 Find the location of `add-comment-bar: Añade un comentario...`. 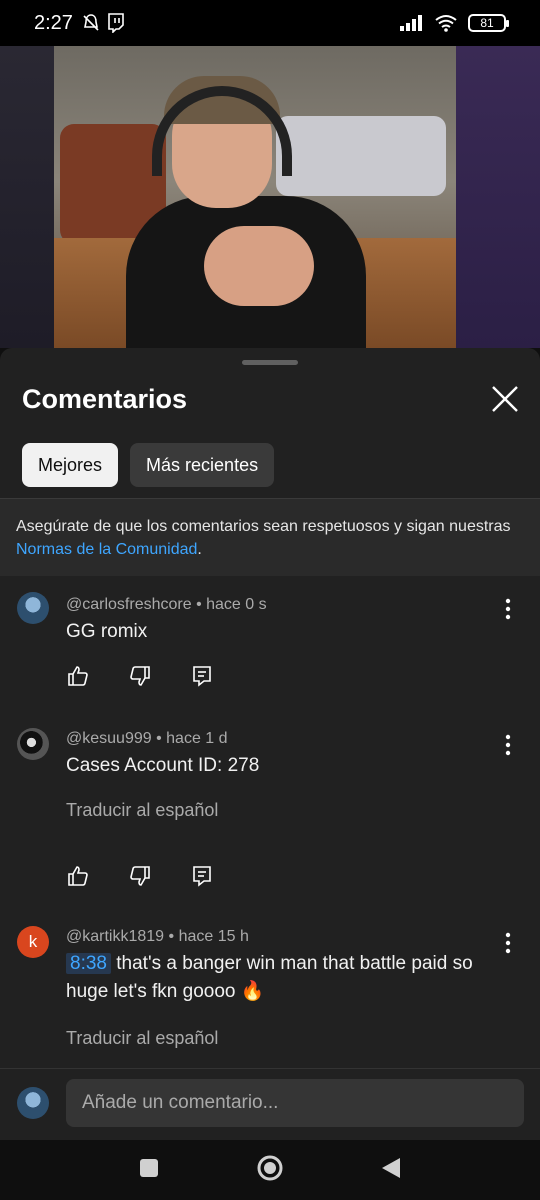

add-comment-bar: Añade un comentario... is located at coordinates (270, 1104).